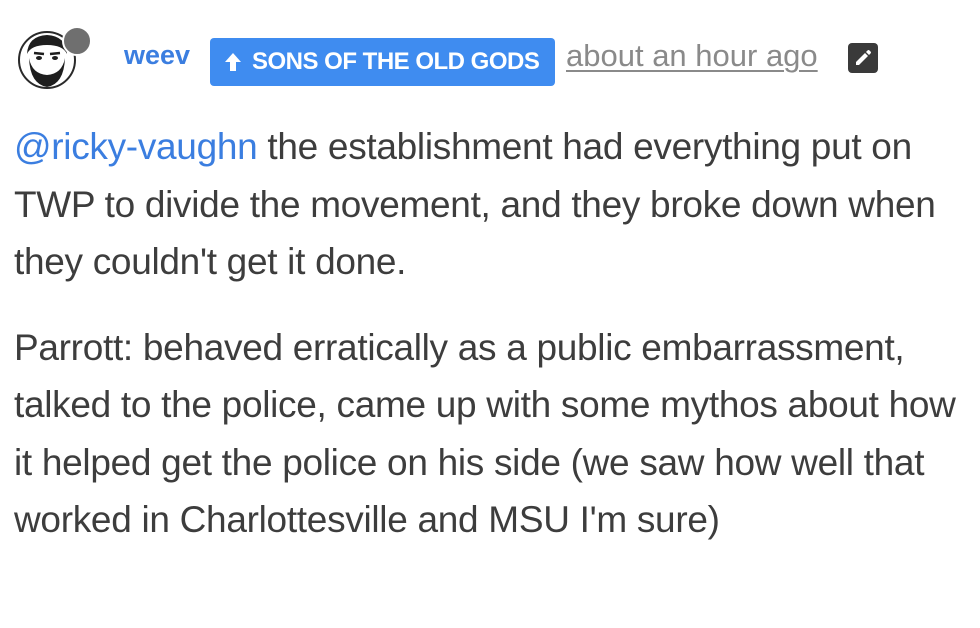 This screenshot has height=628, width=980. Describe the element at coordinates (157, 55) in the screenshot. I see `username-link: weev` at that location.